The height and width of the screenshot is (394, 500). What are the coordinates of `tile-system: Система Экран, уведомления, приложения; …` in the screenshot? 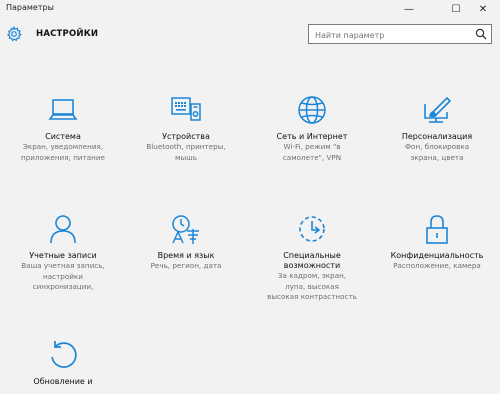 It's located at (63, 128).